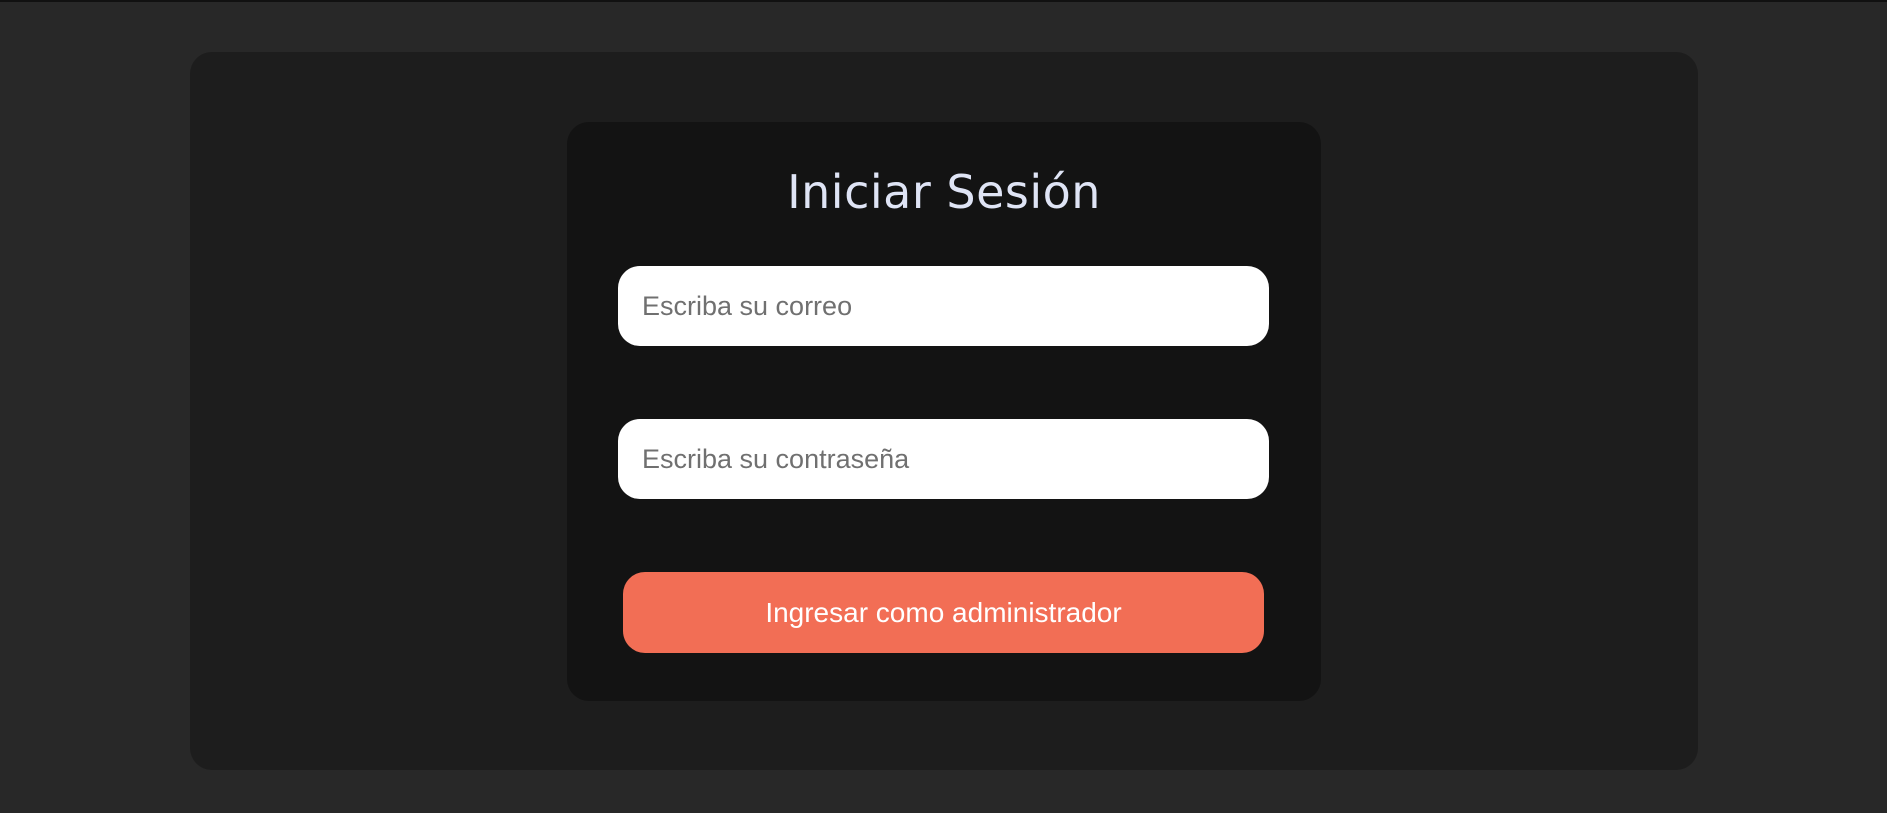 The image size is (1887, 813). What do you see at coordinates (943, 306) in the screenshot?
I see `email-input` at bounding box center [943, 306].